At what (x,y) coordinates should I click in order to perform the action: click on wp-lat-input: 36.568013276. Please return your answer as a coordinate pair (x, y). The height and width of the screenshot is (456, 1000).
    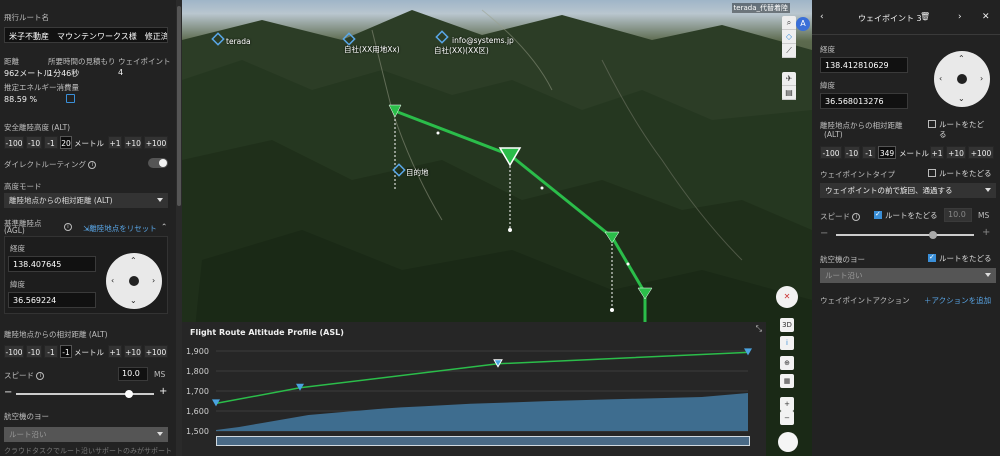
    Looking at the image, I should click on (864, 101).